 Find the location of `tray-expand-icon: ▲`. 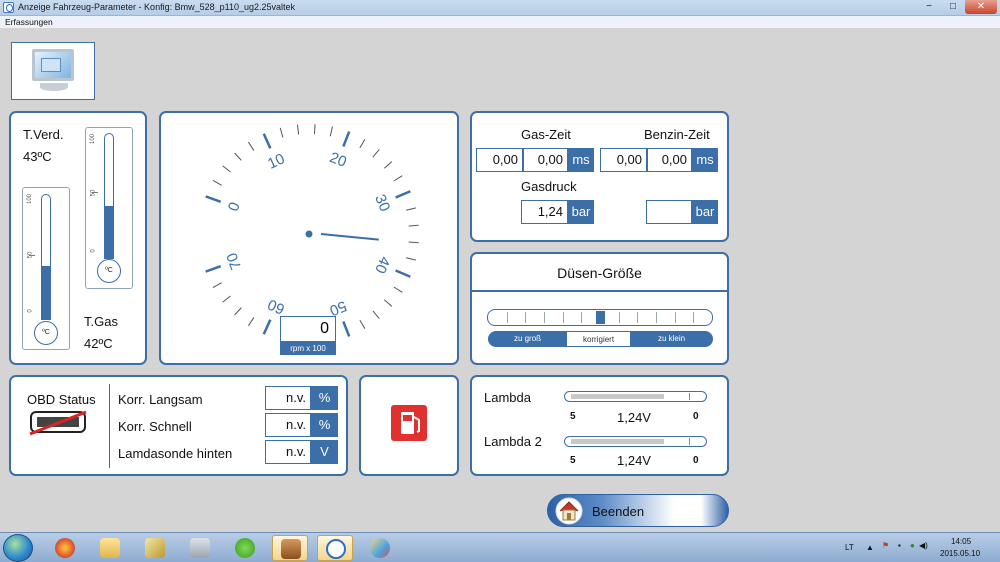

tray-expand-icon: ▲ is located at coordinates (870, 547).